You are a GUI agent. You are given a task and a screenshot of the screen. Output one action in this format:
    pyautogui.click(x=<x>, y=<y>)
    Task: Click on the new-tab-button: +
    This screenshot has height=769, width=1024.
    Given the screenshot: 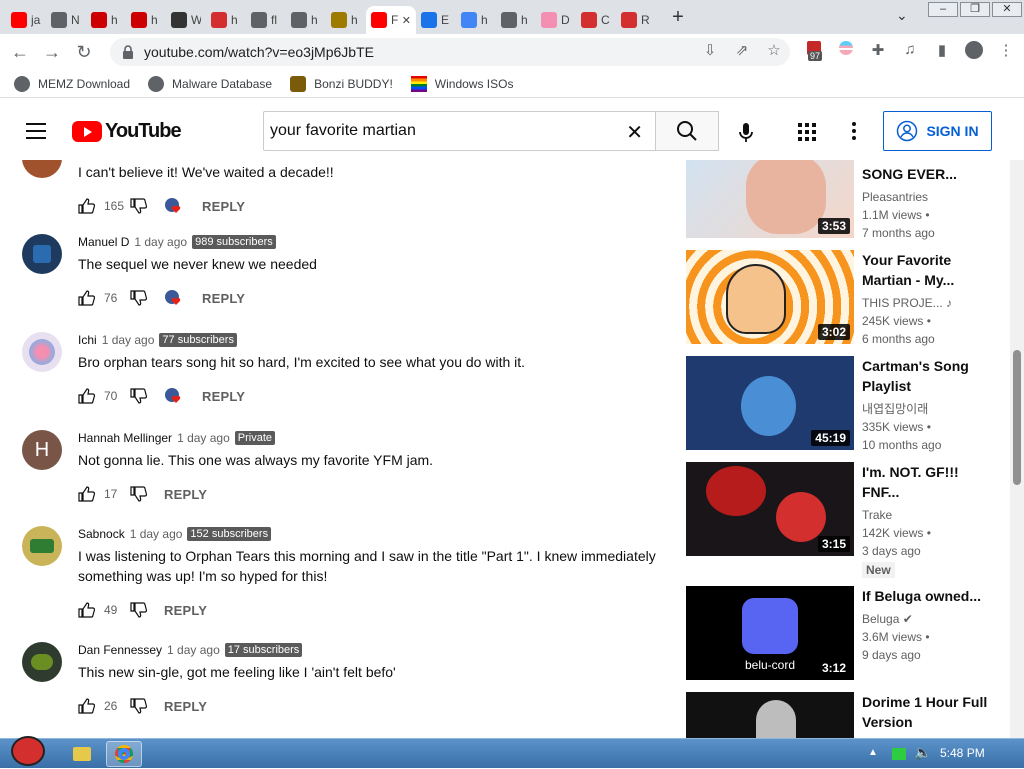 What is the action you would take?
    pyautogui.click(x=678, y=17)
    